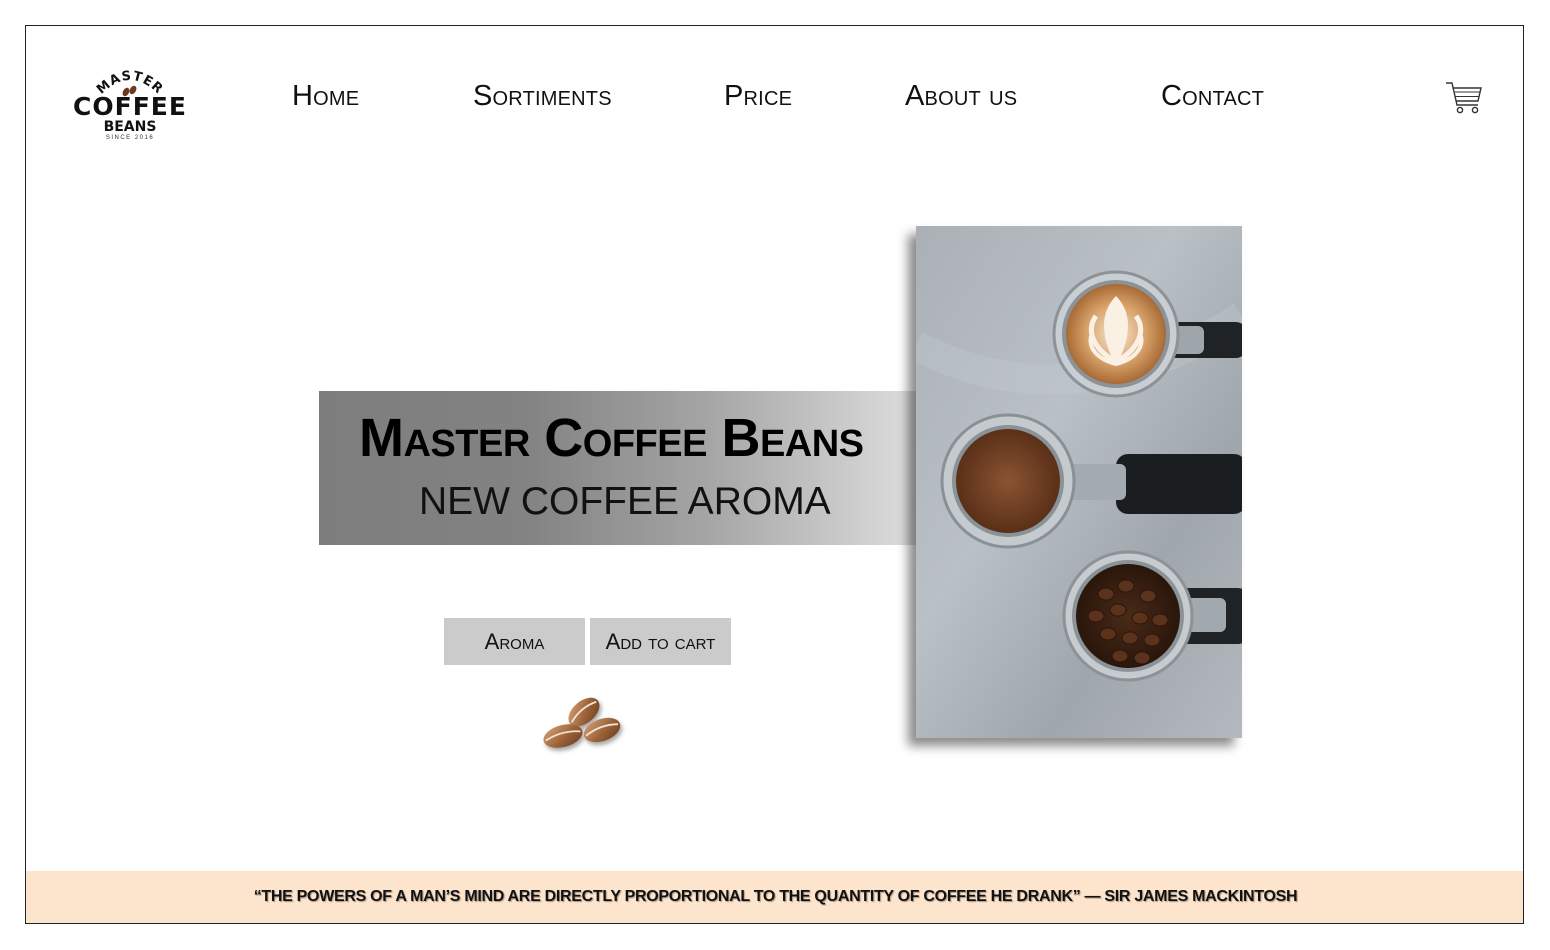 Image resolution: width=1550 pixels, height=950 pixels. Describe the element at coordinates (514, 641) in the screenshot. I see `aroma-button: Aroma` at that location.